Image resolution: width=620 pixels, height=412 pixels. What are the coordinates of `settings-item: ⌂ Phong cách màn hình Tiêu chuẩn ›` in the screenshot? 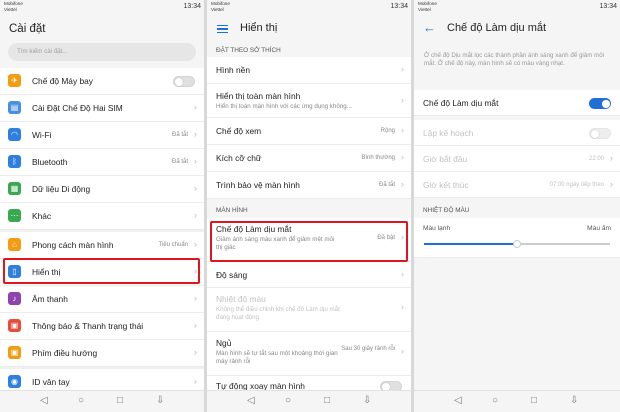 It's located at (102, 245).